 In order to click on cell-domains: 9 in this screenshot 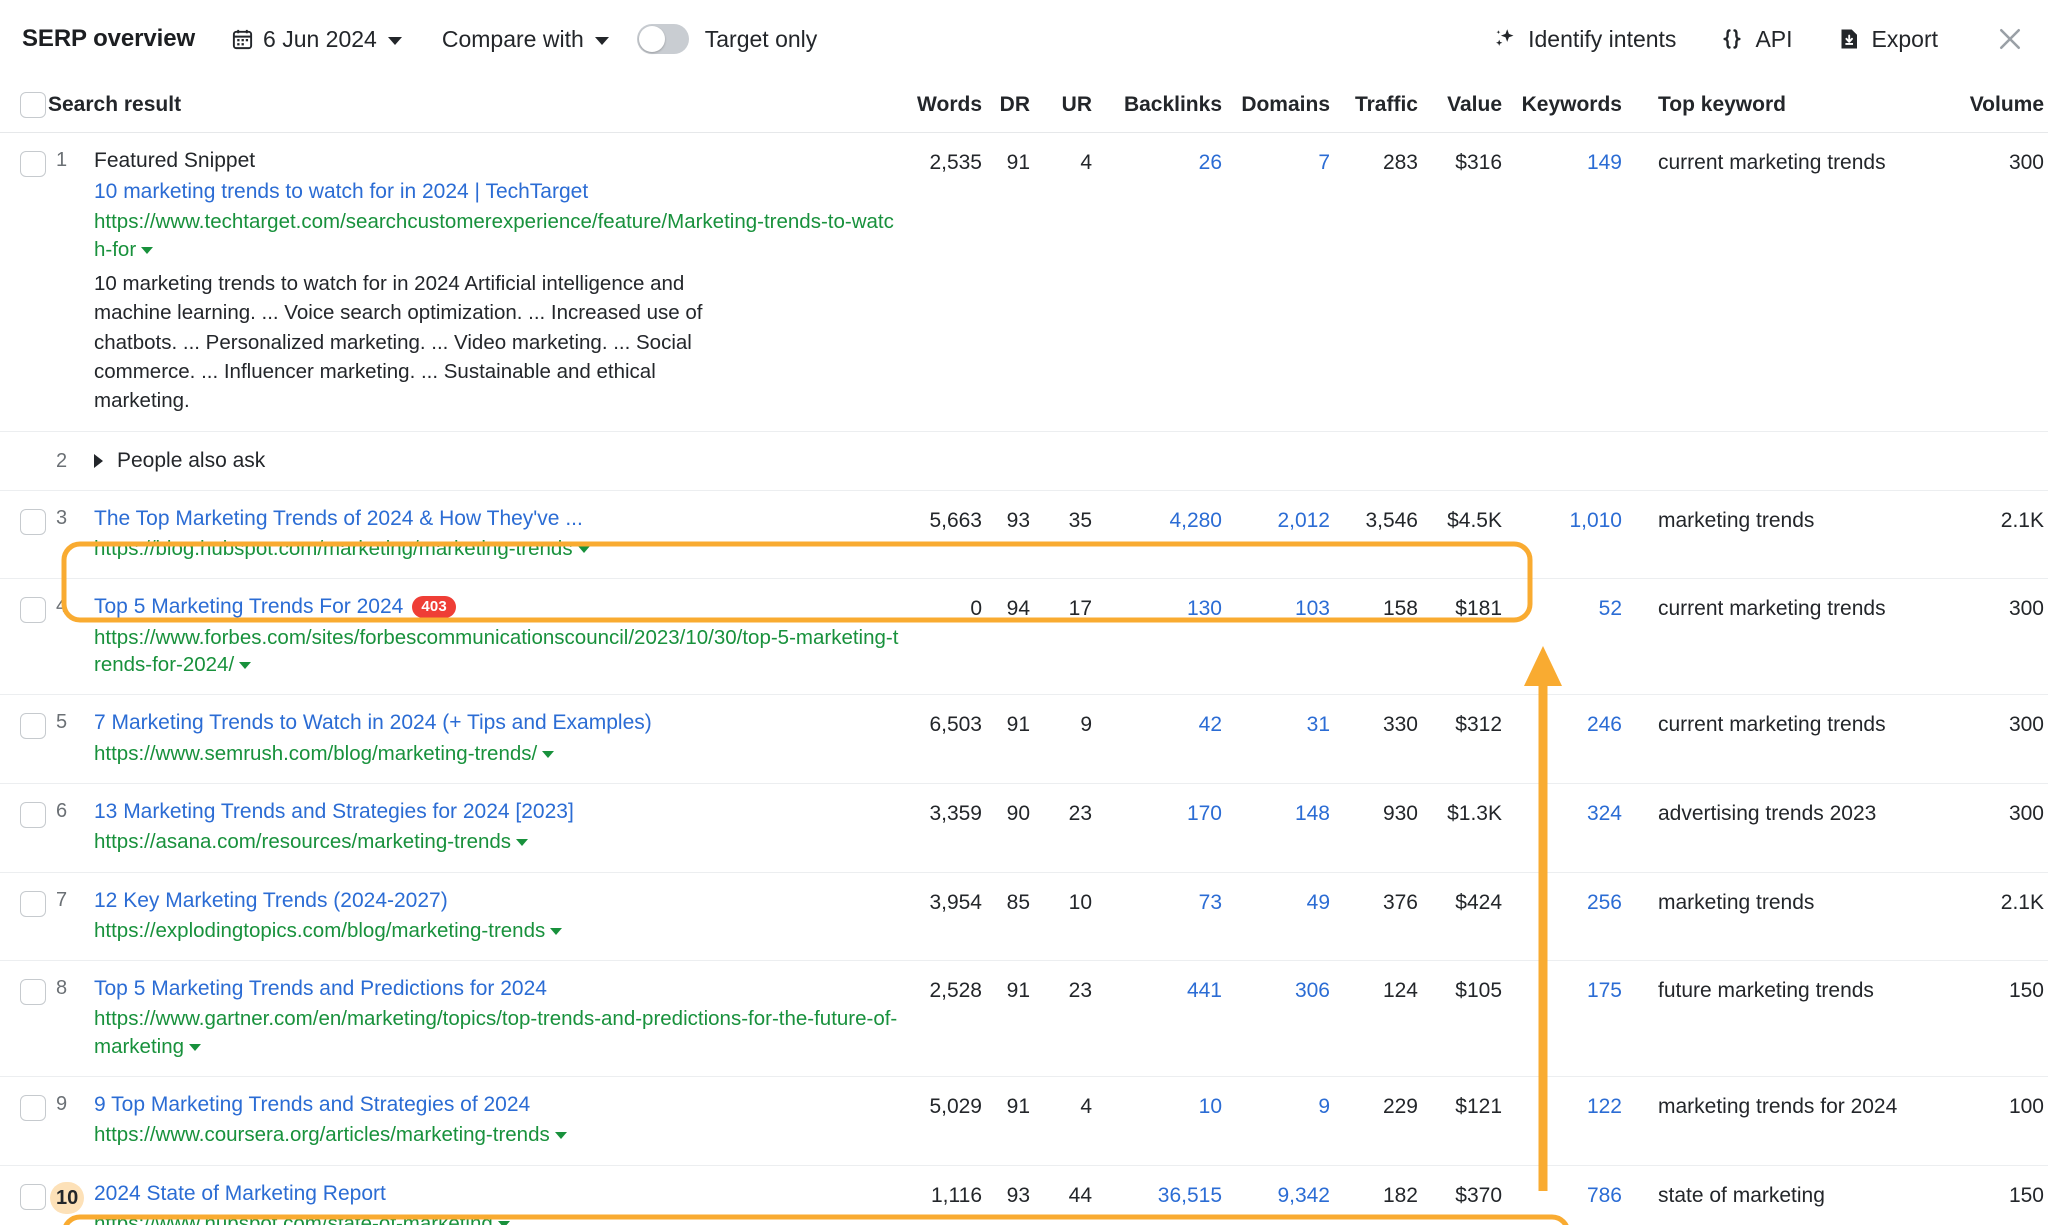, I will do `click(1276, 1121)`.